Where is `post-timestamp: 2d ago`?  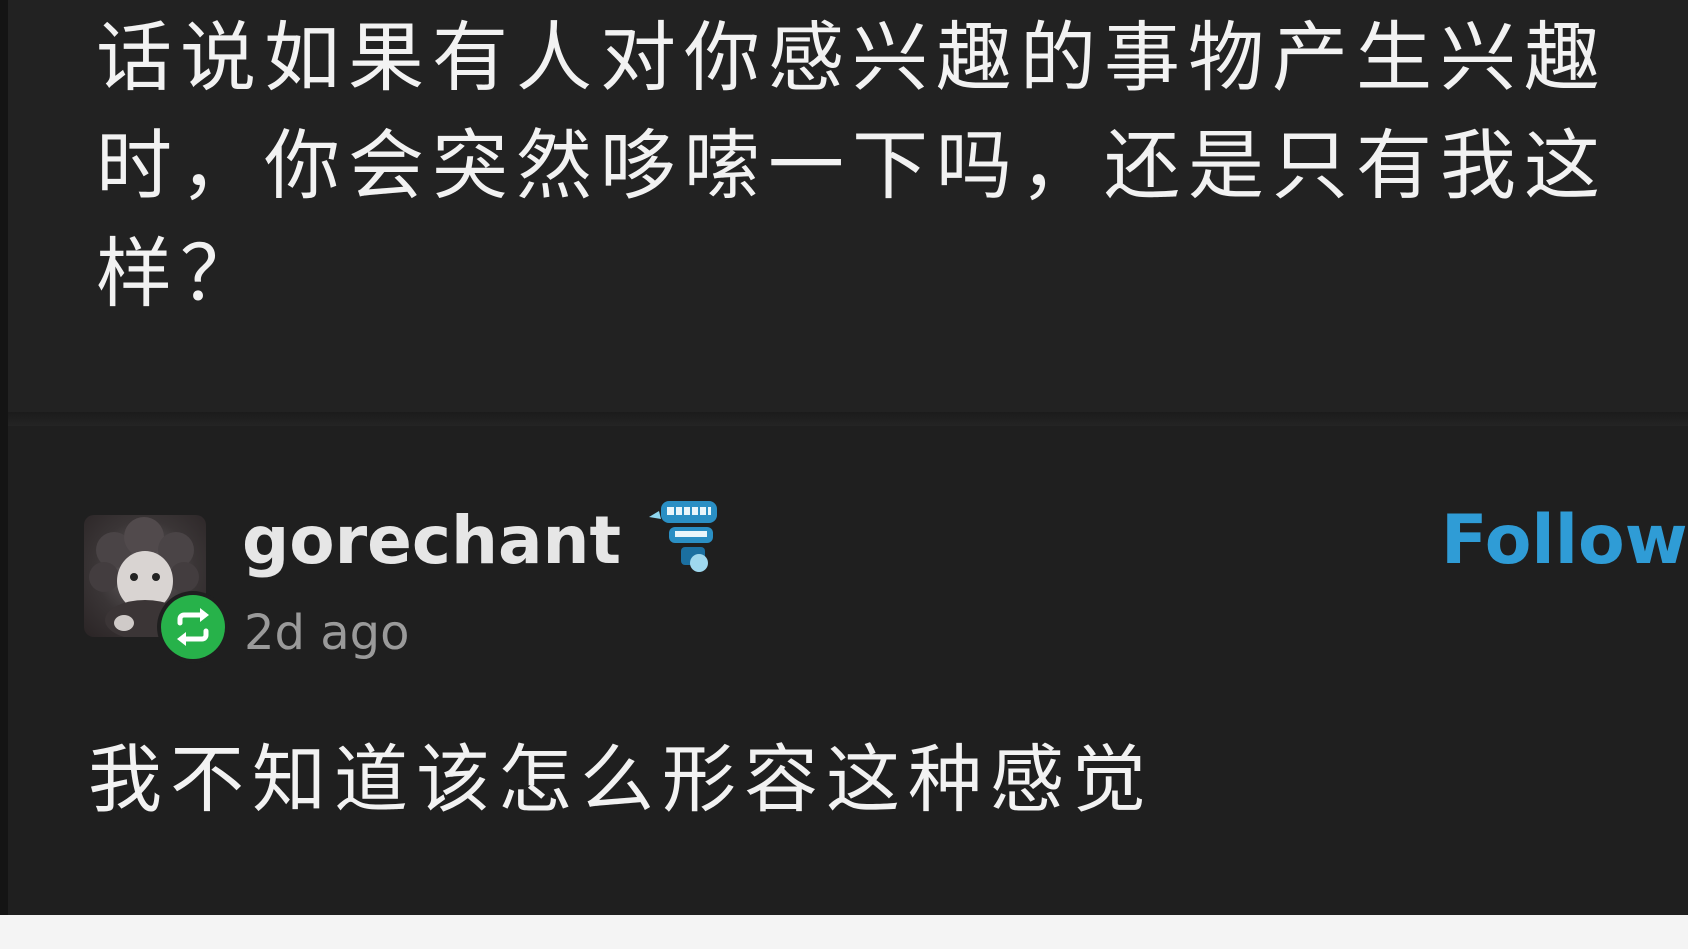
post-timestamp: 2d ago is located at coordinates (327, 633).